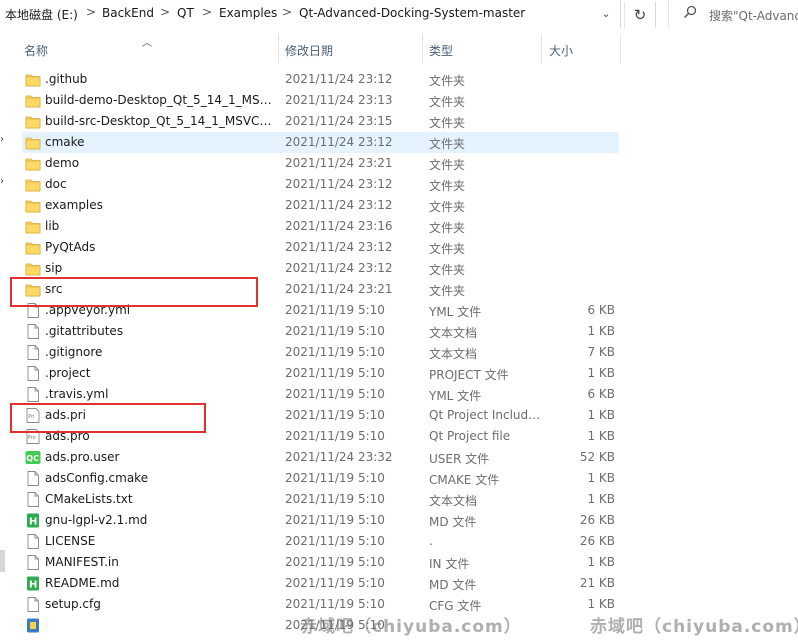 Image resolution: width=798 pixels, height=644 pixels. Describe the element at coordinates (733, 14) in the screenshot. I see `search-input: 搜索"Qt-Advanced` at that location.